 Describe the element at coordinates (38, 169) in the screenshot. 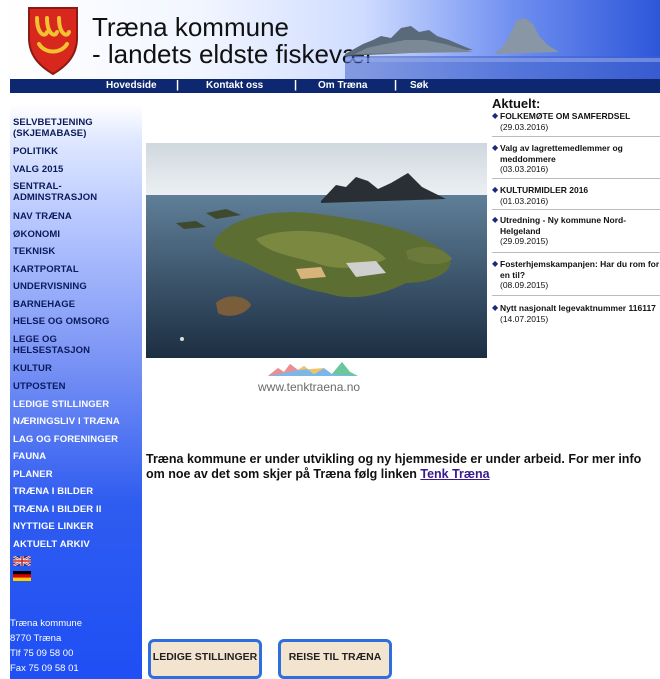

I see `sidebar-item-valg-2015: VALG 2015` at that location.